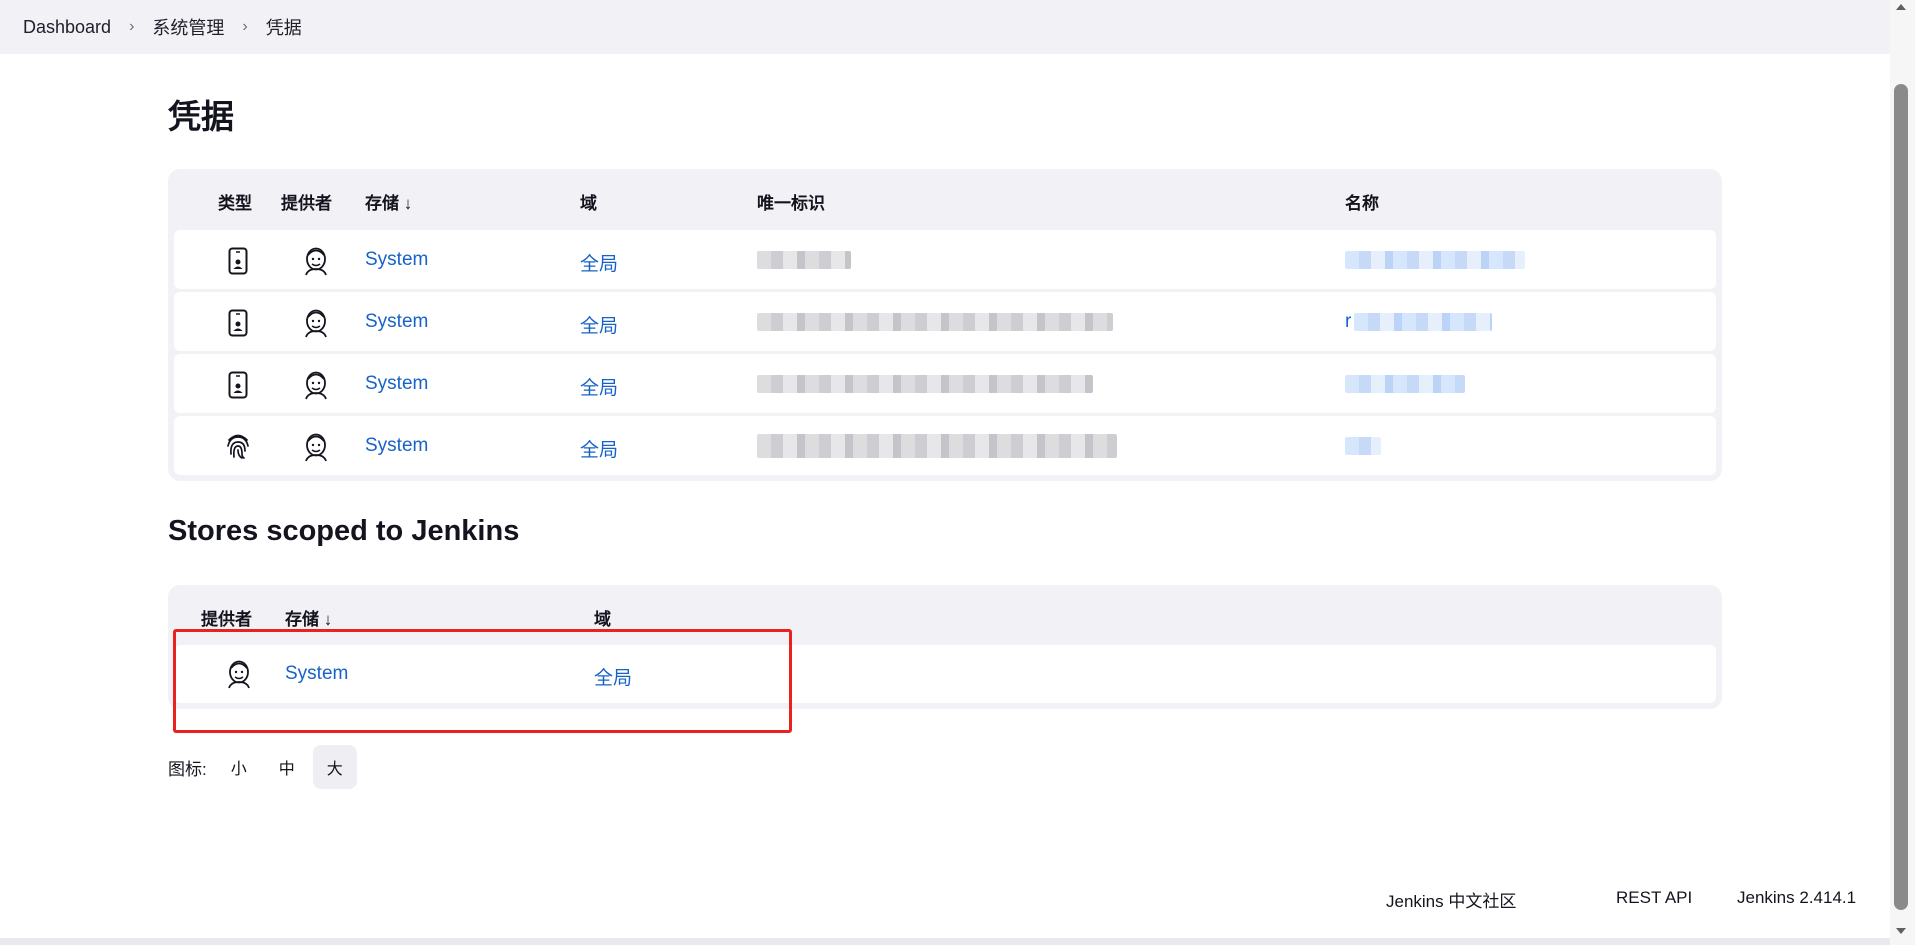  I want to click on window-bottom-edge, so click(945, 941).